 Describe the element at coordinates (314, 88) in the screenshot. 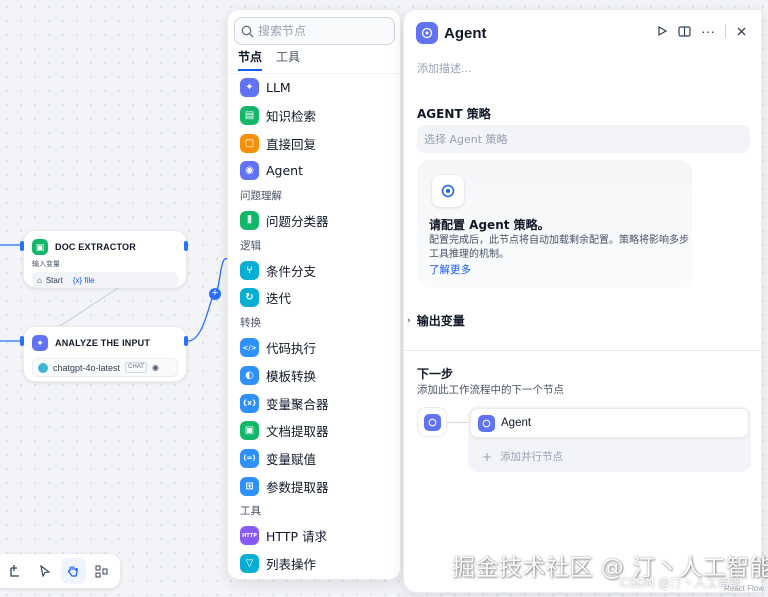

I see `node-item-llm: ✦ LLM` at that location.